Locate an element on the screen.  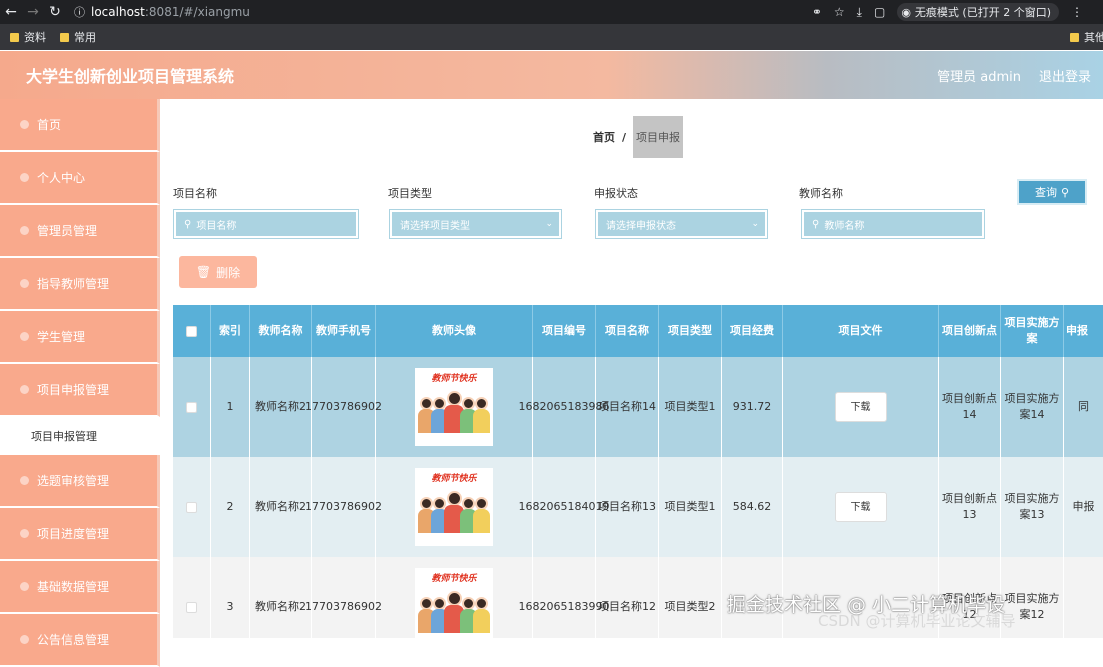
chevron-down-icon: ⌄ is located at coordinates (549, 224).